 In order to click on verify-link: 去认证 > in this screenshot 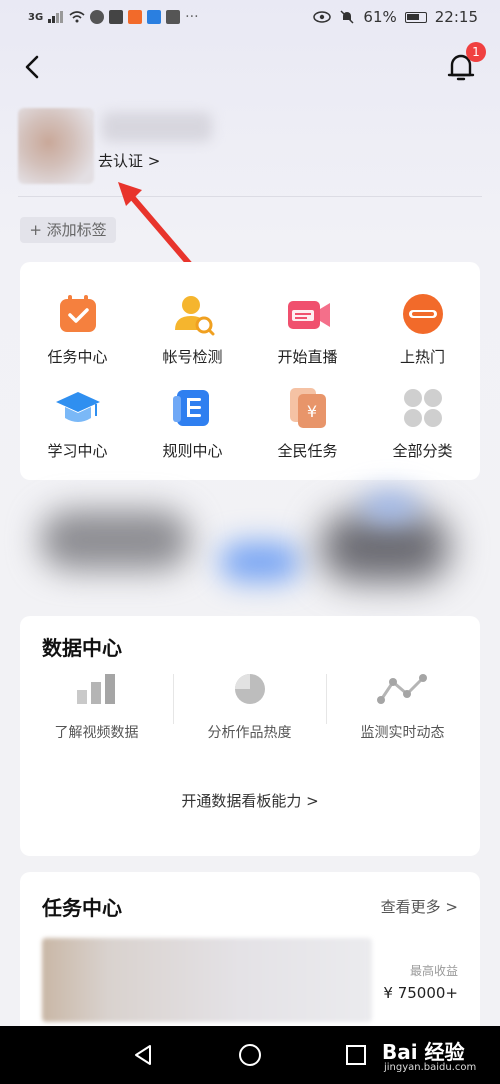, I will do `click(129, 160)`.